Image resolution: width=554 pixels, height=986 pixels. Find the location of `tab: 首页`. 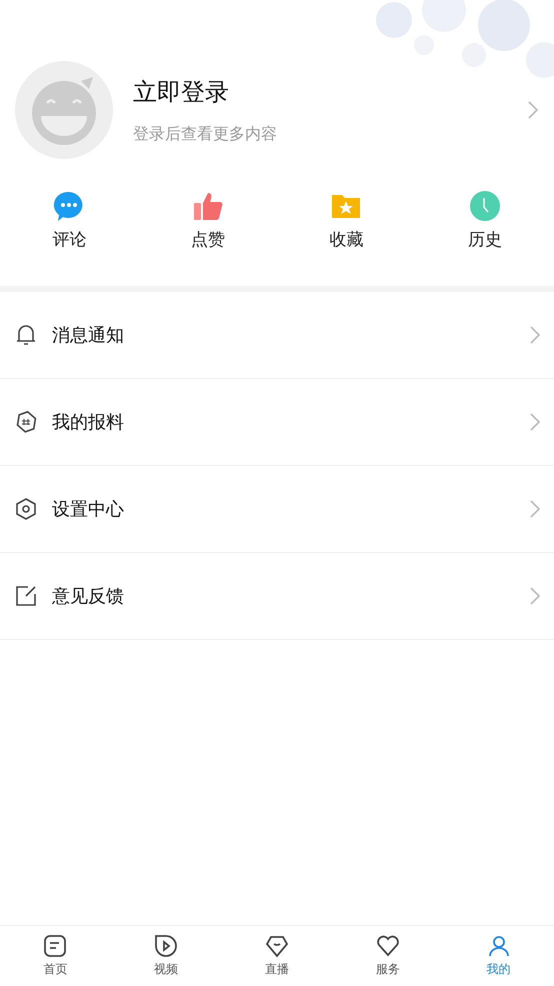

tab: 首页 is located at coordinates (55, 956).